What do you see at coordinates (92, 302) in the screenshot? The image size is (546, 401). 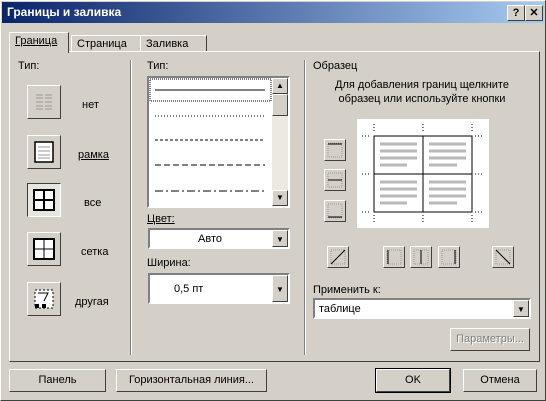 I see `setting-custom-label: другая` at bounding box center [92, 302].